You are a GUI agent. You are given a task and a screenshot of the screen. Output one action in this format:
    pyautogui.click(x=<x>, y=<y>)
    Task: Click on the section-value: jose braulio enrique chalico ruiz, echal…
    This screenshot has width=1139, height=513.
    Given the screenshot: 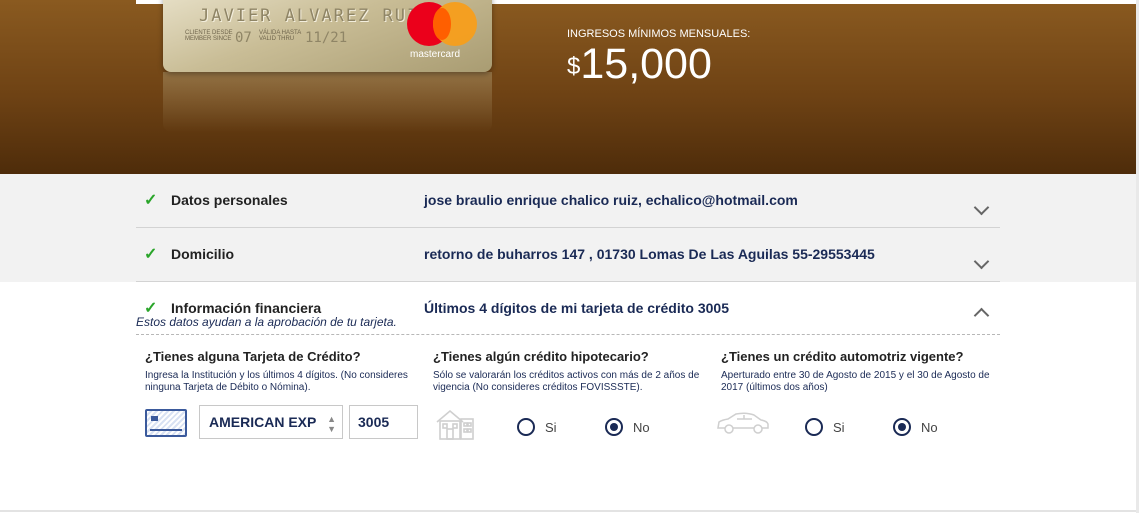 What is the action you would take?
    pyautogui.click(x=611, y=200)
    